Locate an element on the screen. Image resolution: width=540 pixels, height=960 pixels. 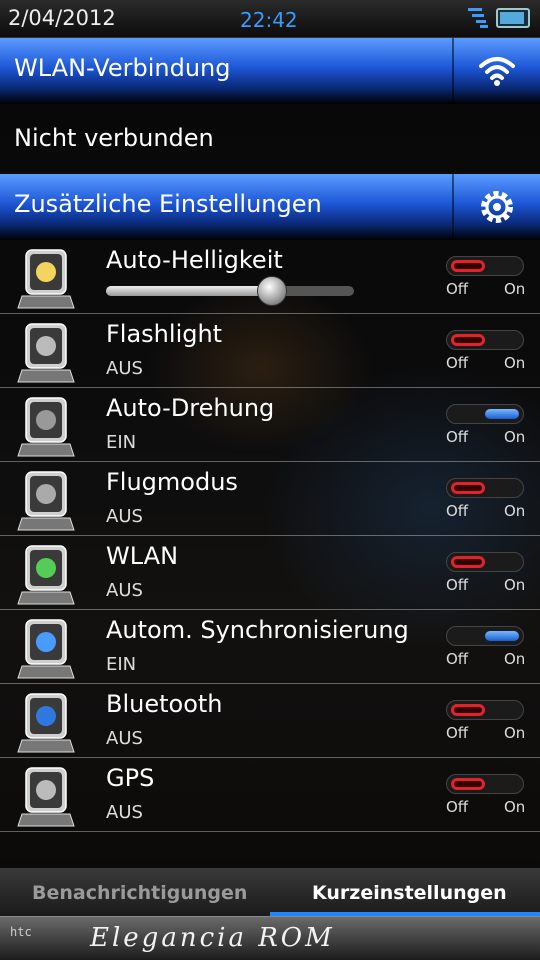
extra-settings-header: Zusätzliche Einstellungen is located at coordinates (270, 207).